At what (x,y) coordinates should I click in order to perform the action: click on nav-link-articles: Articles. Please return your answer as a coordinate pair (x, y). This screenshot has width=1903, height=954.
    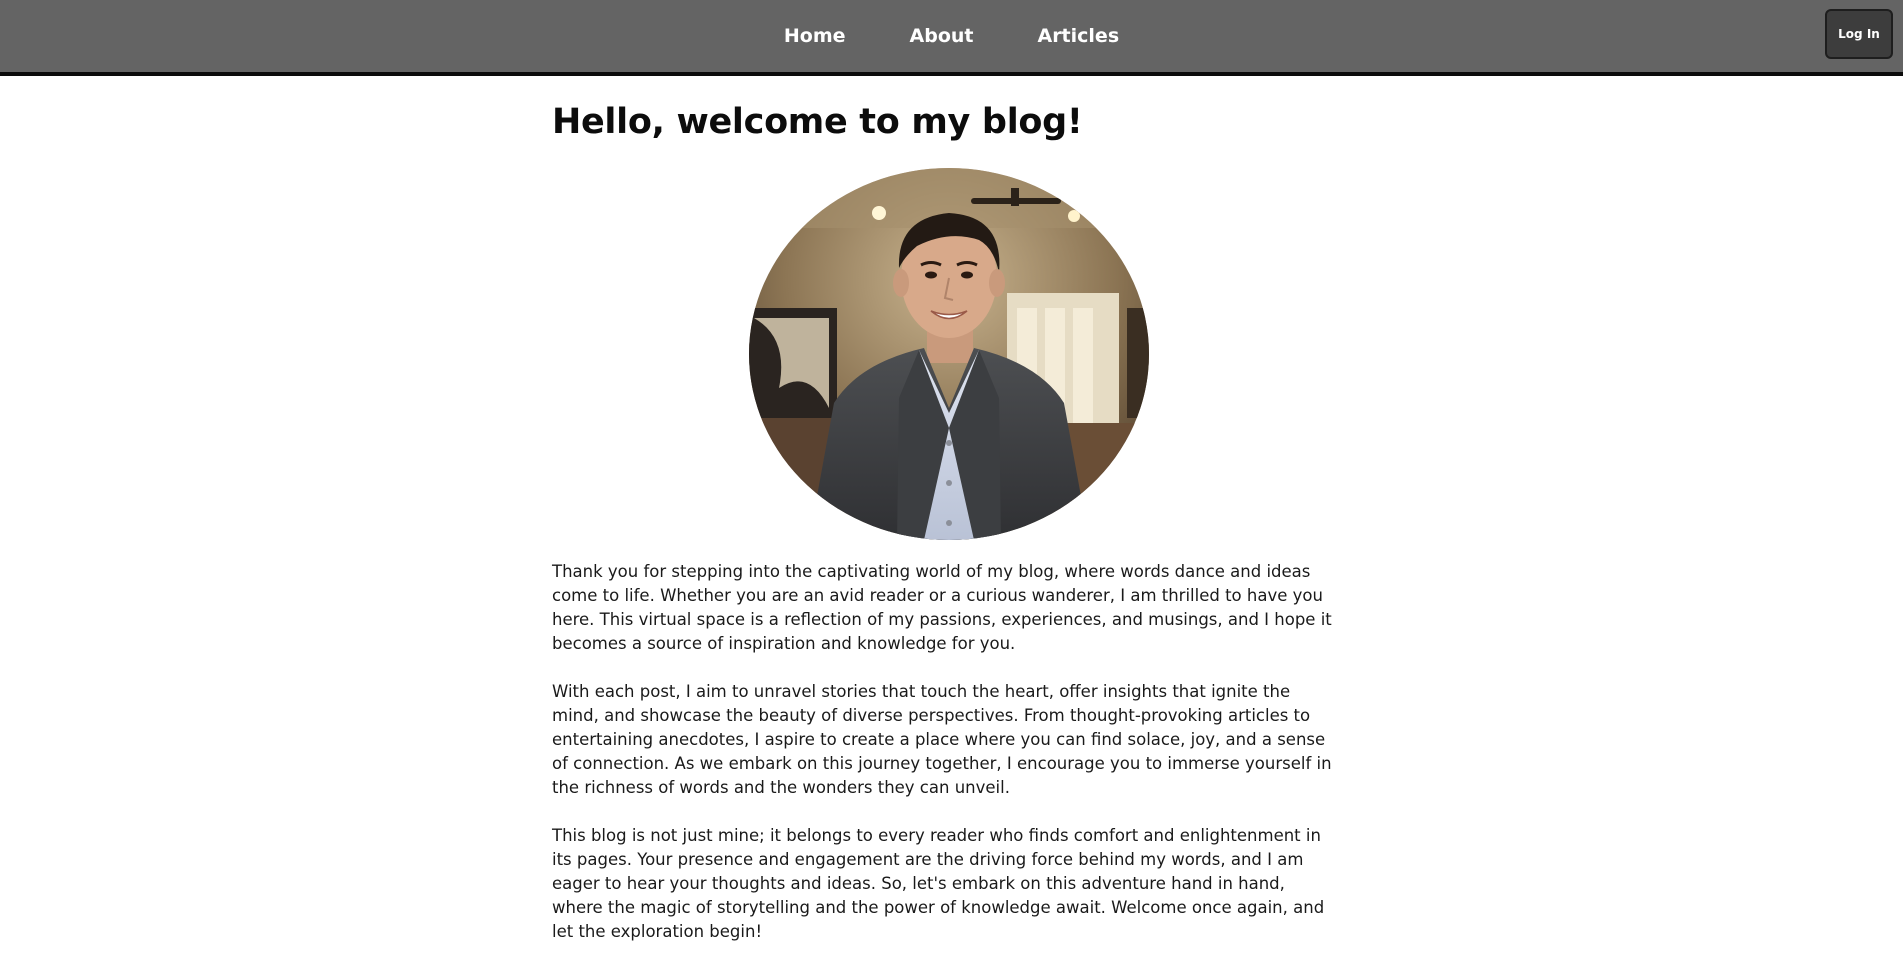
    Looking at the image, I should click on (1078, 36).